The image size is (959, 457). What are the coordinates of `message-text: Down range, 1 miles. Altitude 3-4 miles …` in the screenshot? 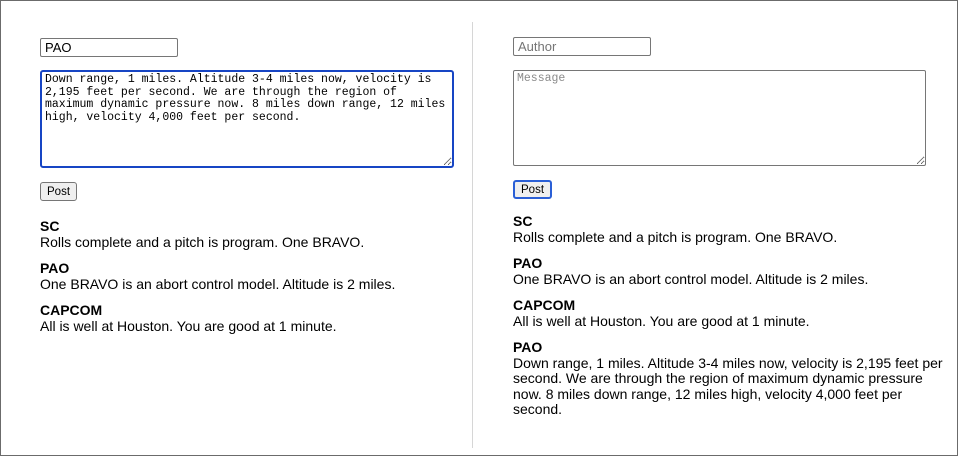 It's located at (728, 385).